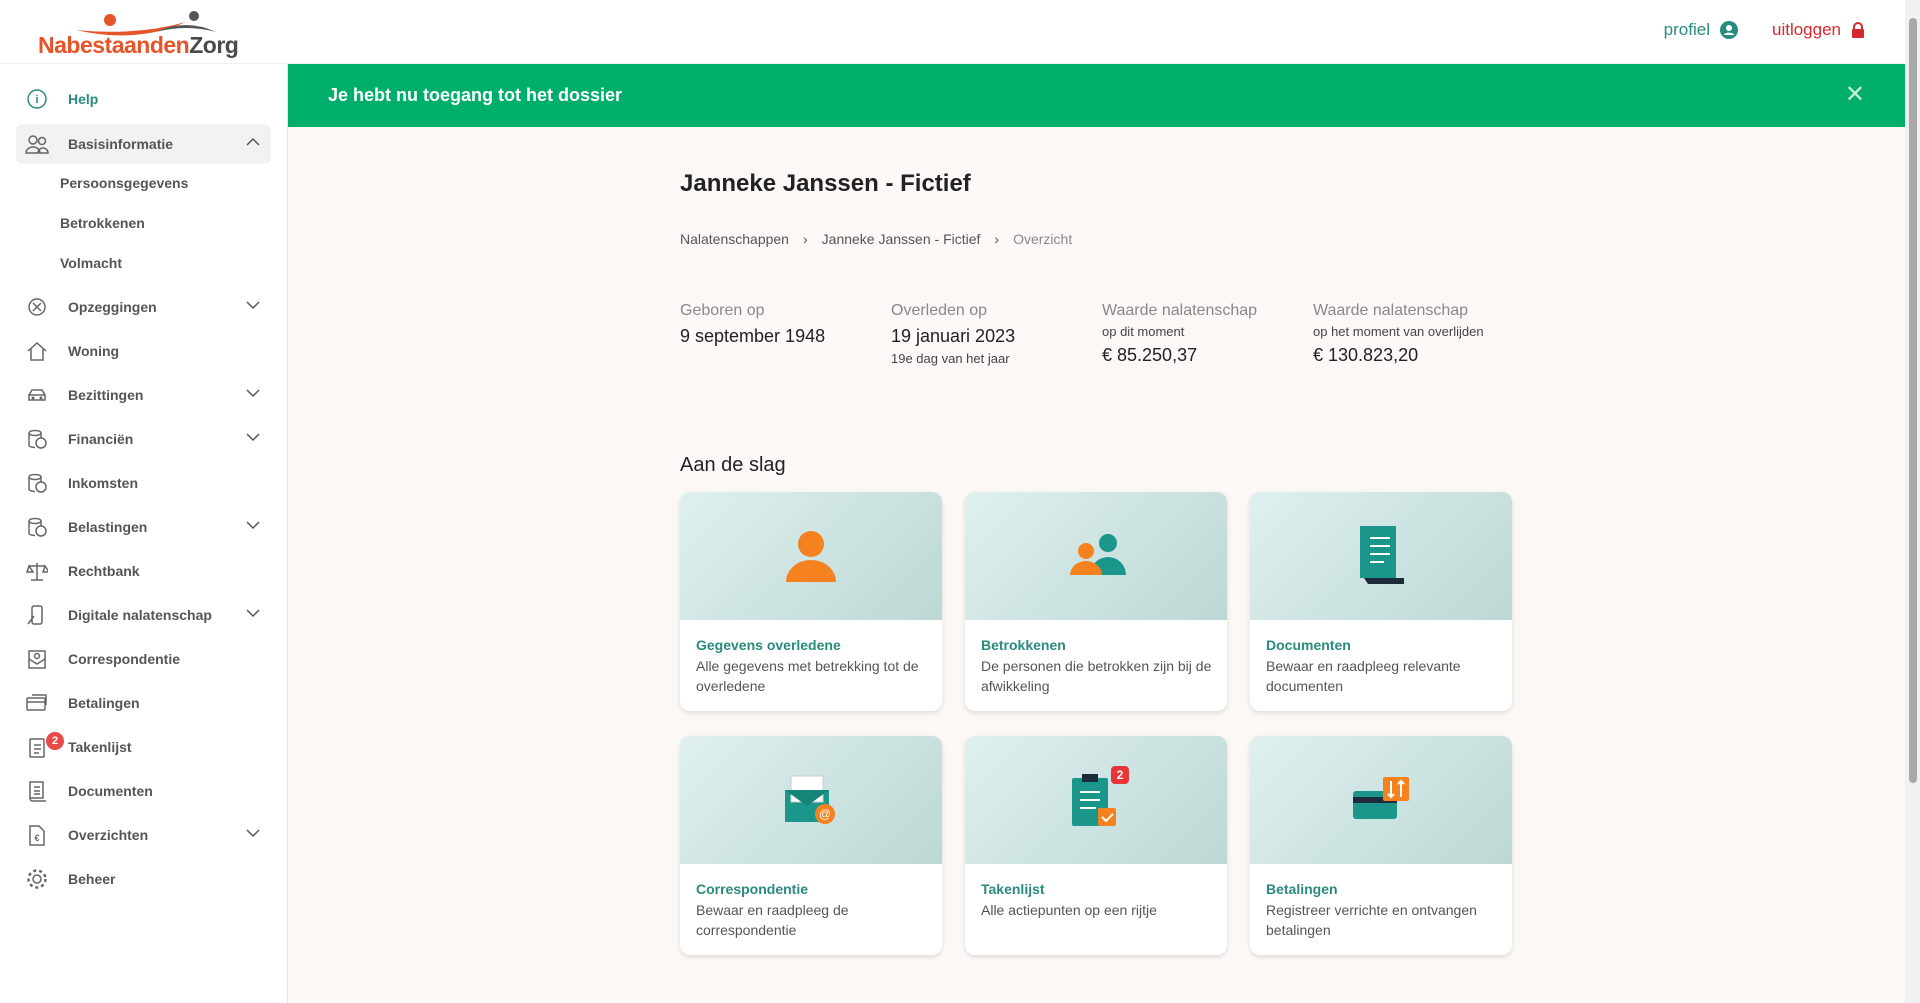 This screenshot has width=1920, height=1003. What do you see at coordinates (1302, 889) in the screenshot?
I see `card-title: Betalingen` at bounding box center [1302, 889].